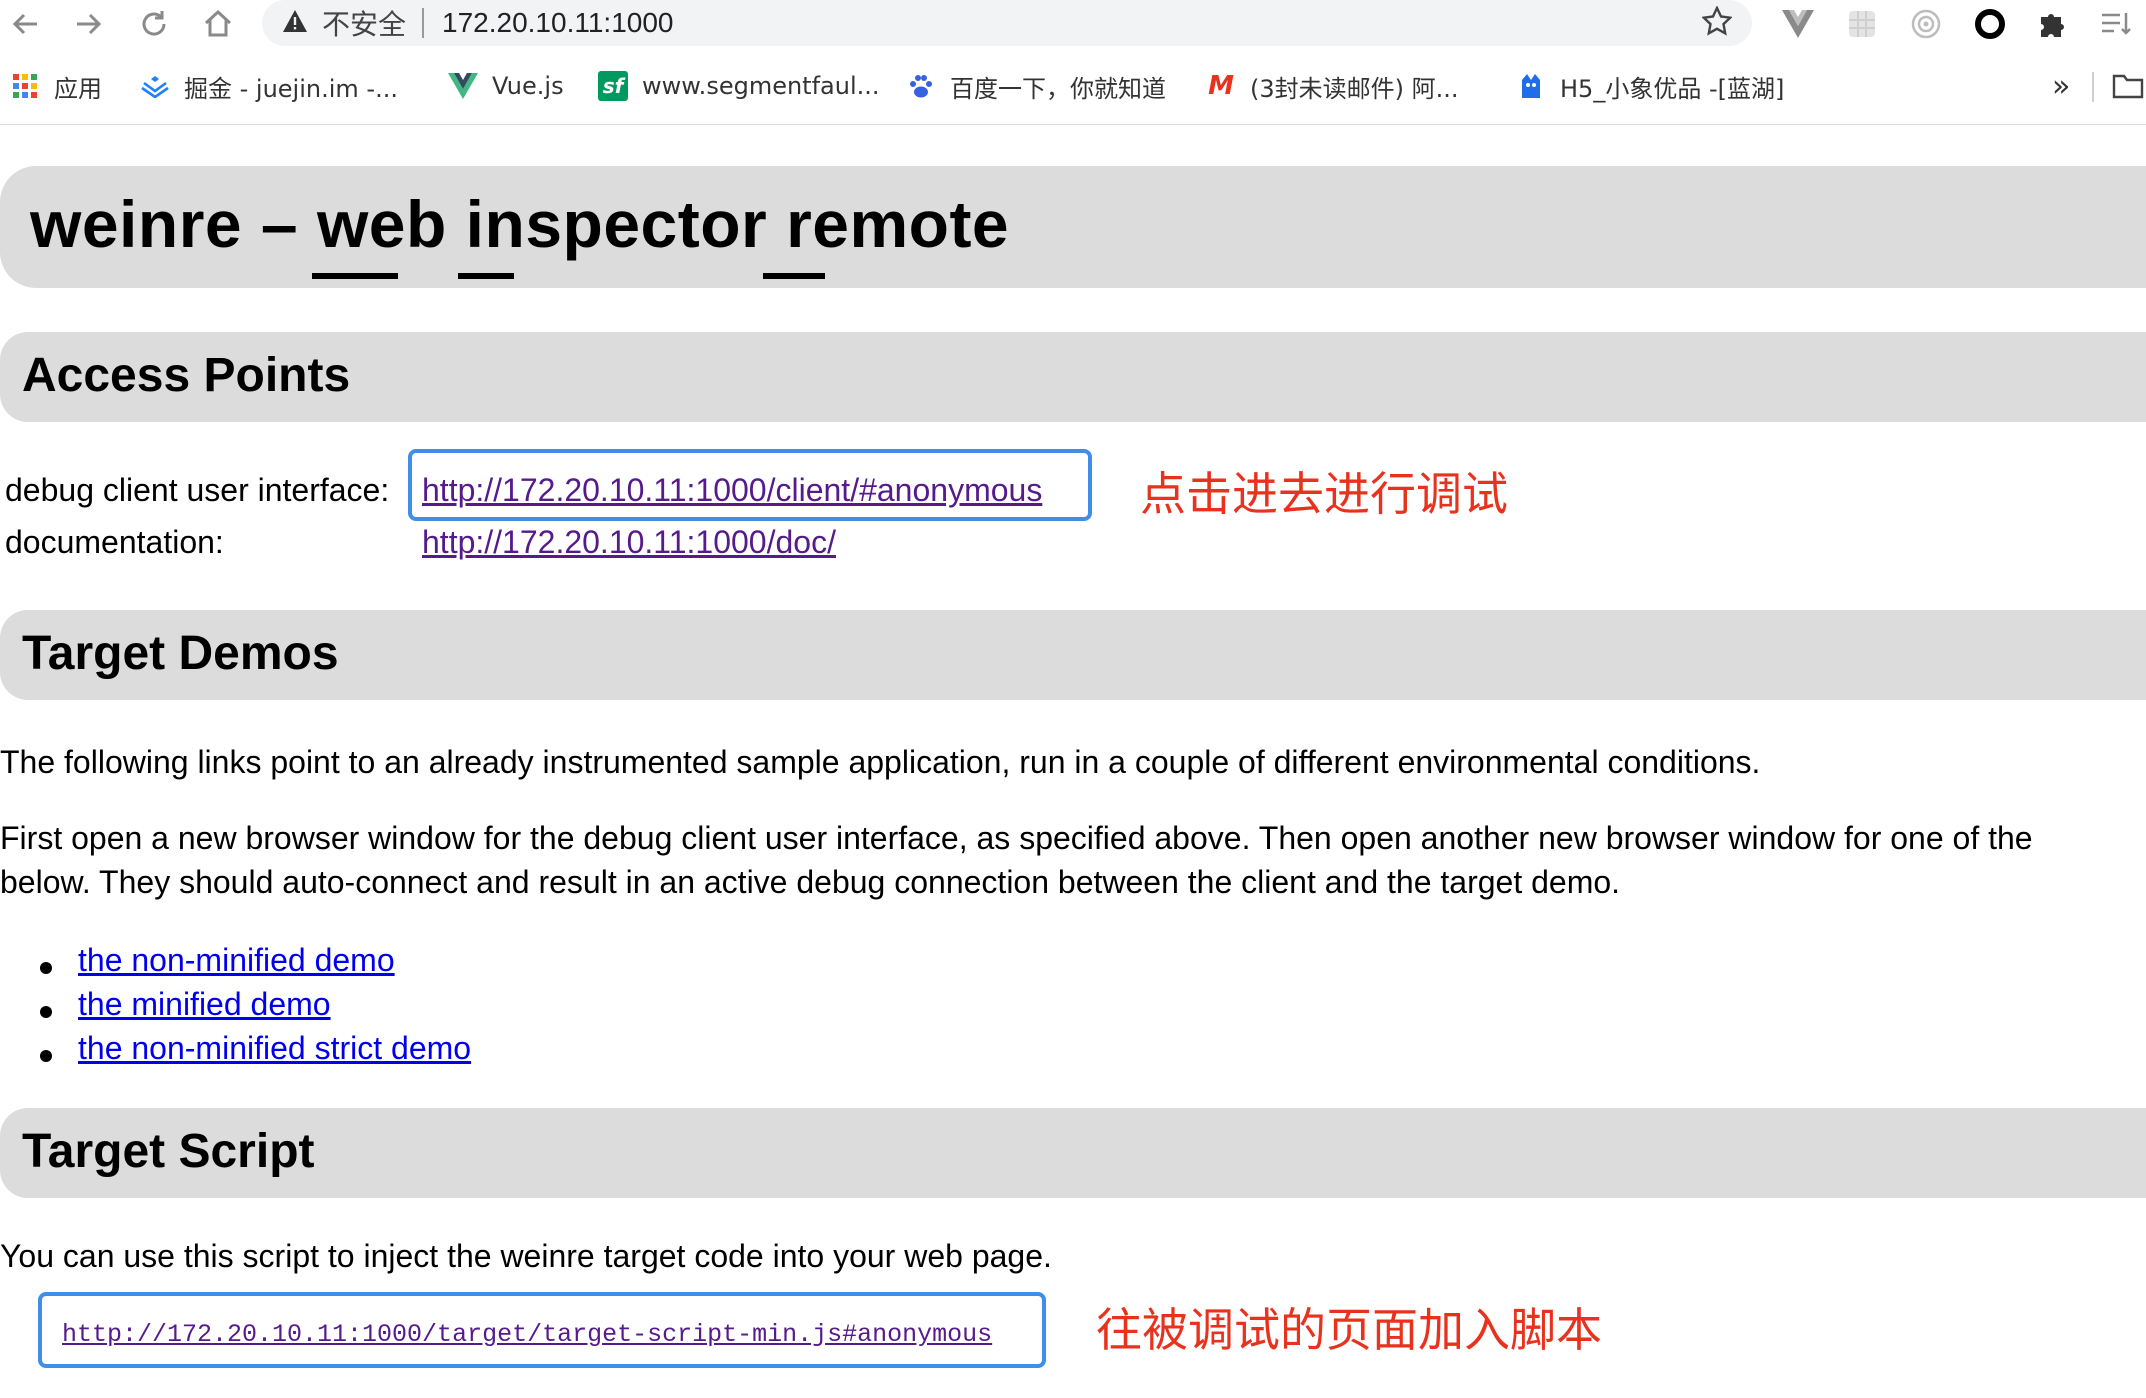 This screenshot has width=2146, height=1398. I want to click on target-extension-icon, so click(1926, 24).